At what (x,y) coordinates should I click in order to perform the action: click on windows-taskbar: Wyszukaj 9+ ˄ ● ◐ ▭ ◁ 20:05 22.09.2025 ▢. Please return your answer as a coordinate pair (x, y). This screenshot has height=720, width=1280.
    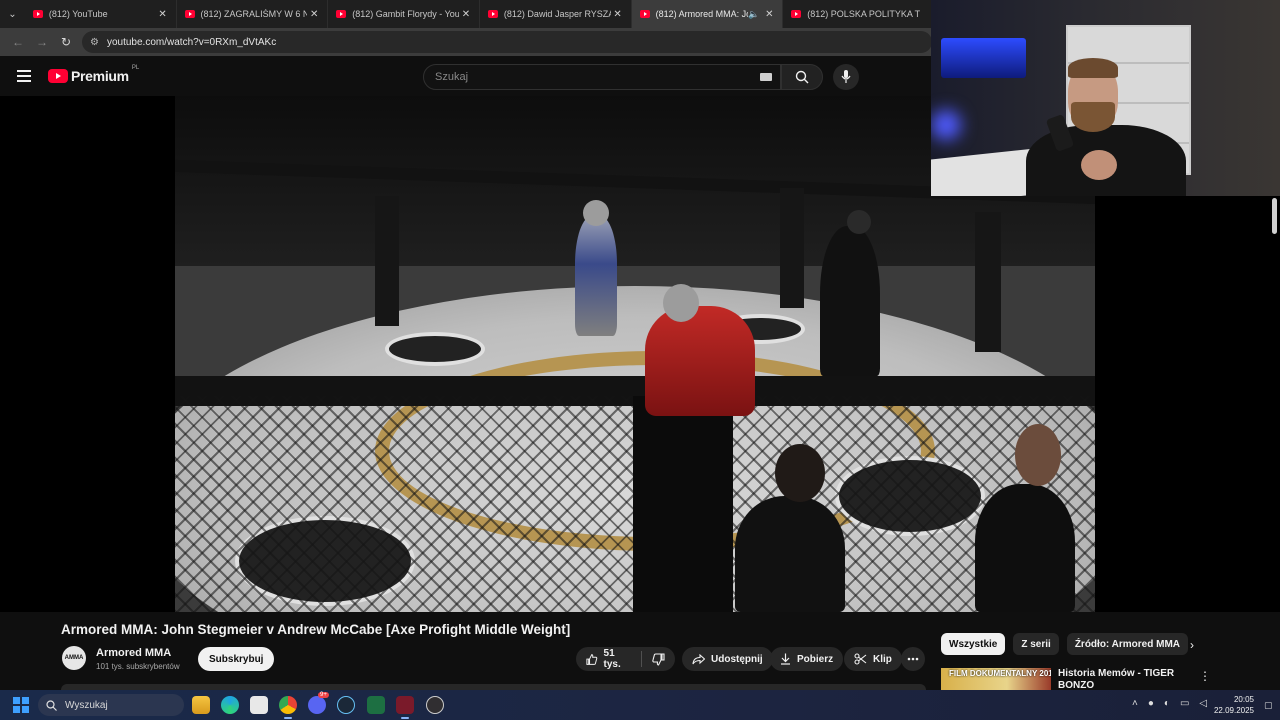
    Looking at the image, I should click on (640, 705).